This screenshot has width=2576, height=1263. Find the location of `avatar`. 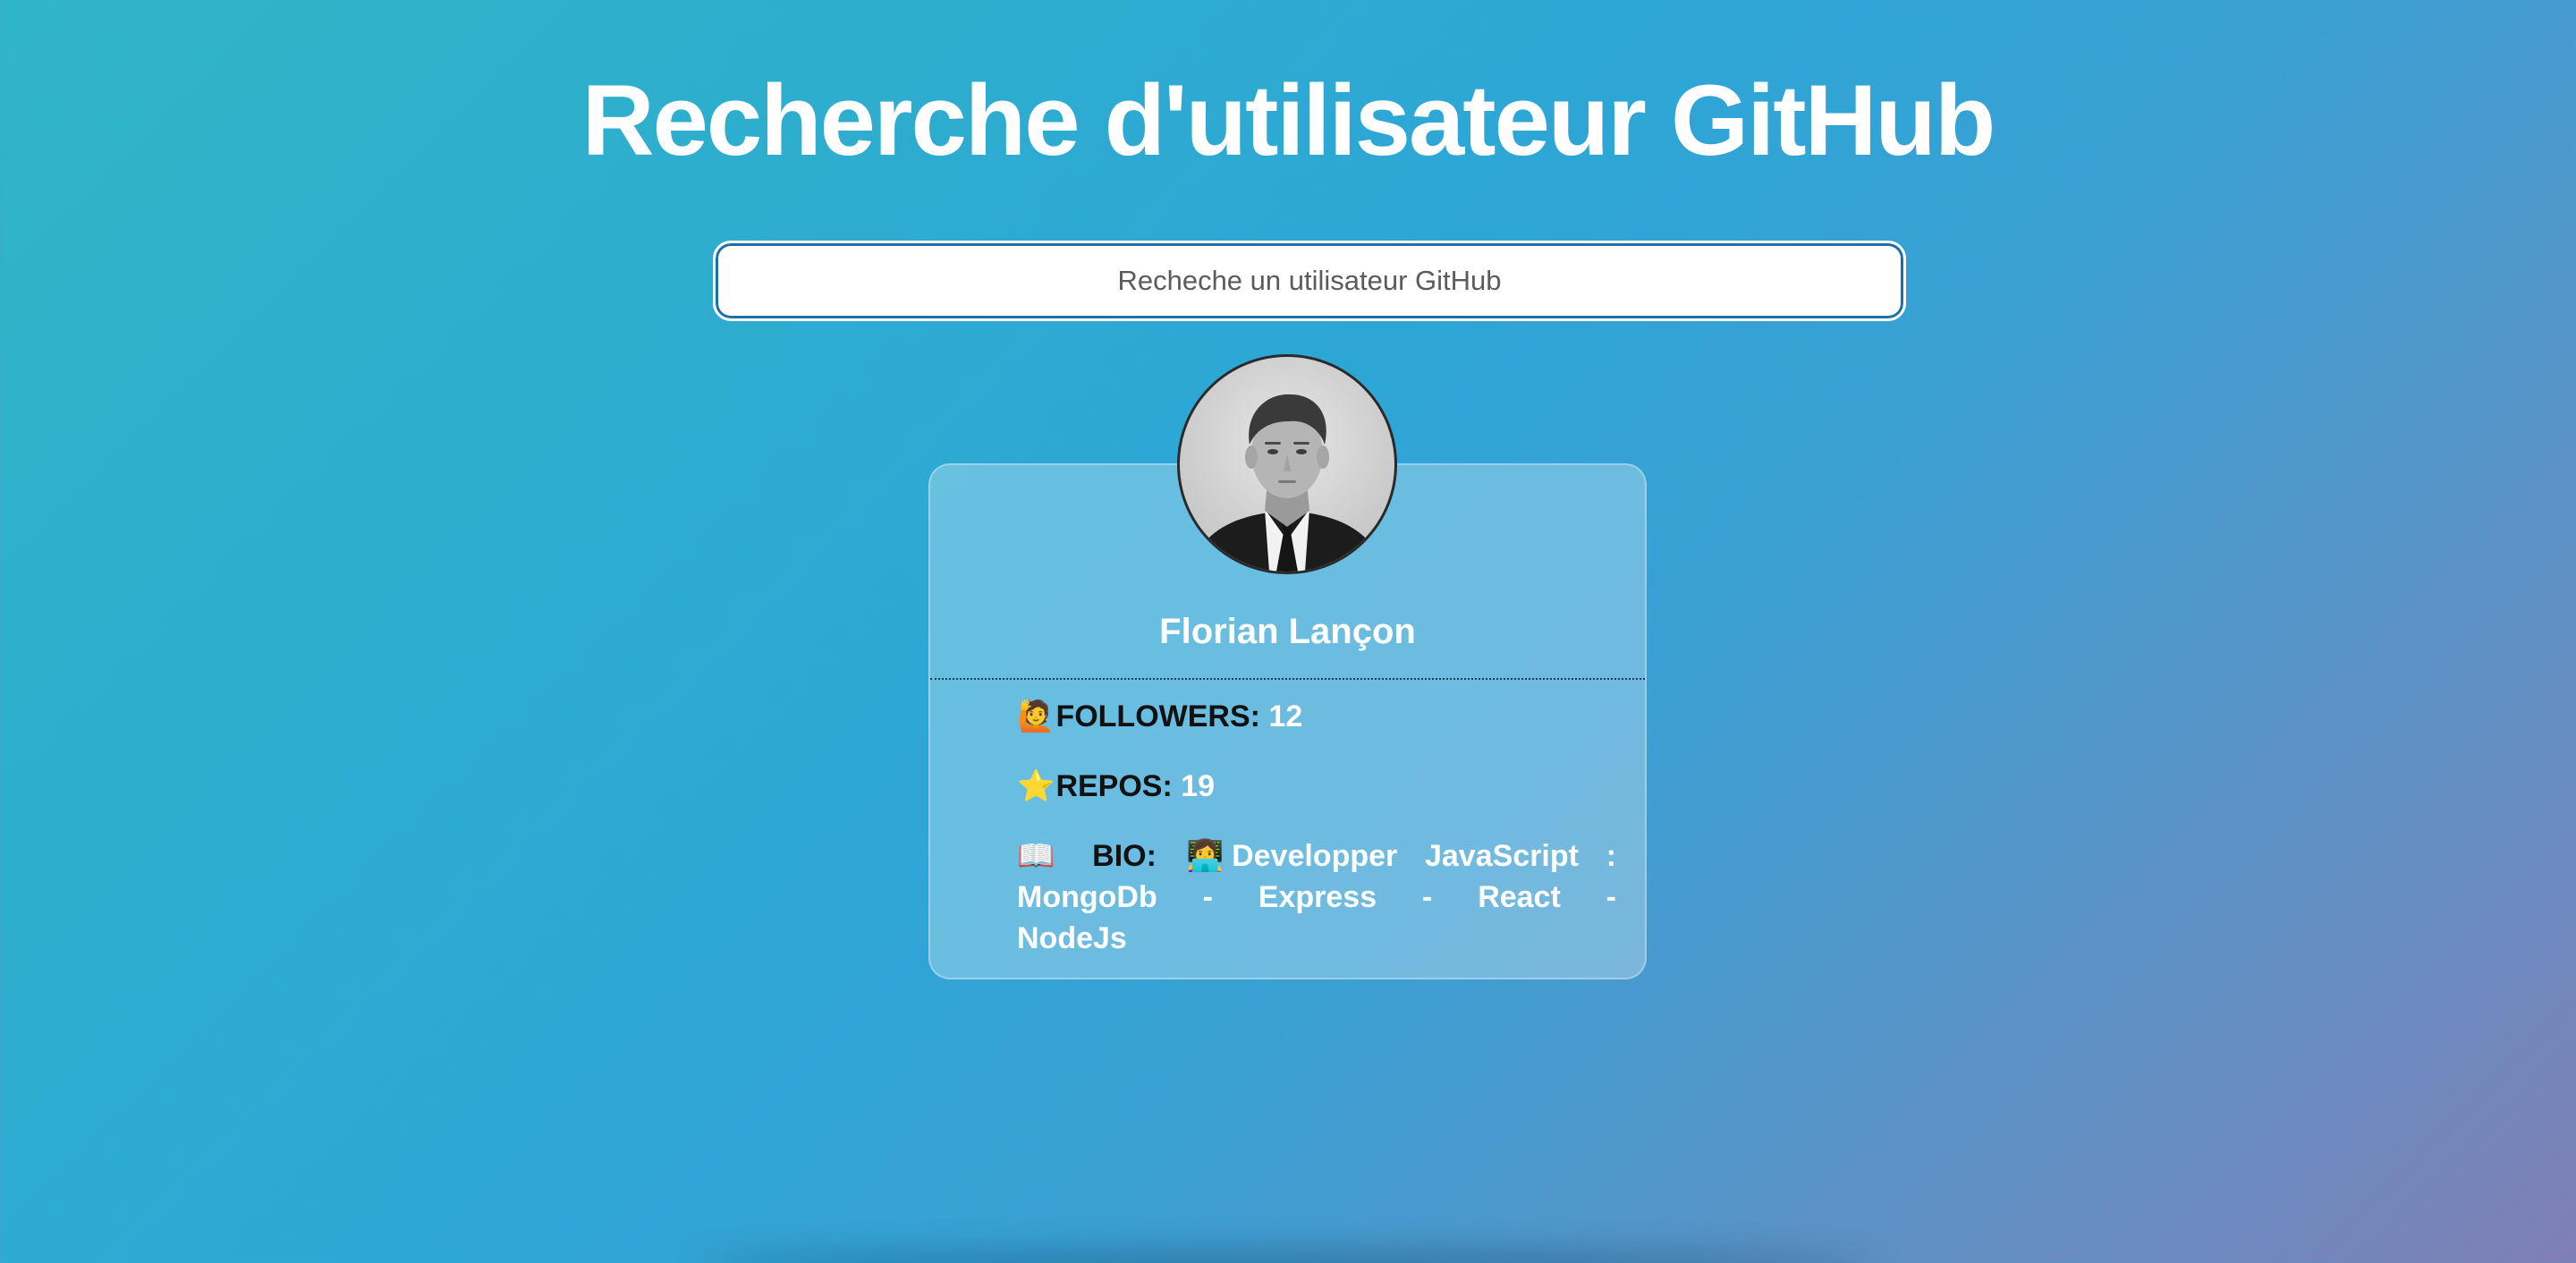

avatar is located at coordinates (1287, 464).